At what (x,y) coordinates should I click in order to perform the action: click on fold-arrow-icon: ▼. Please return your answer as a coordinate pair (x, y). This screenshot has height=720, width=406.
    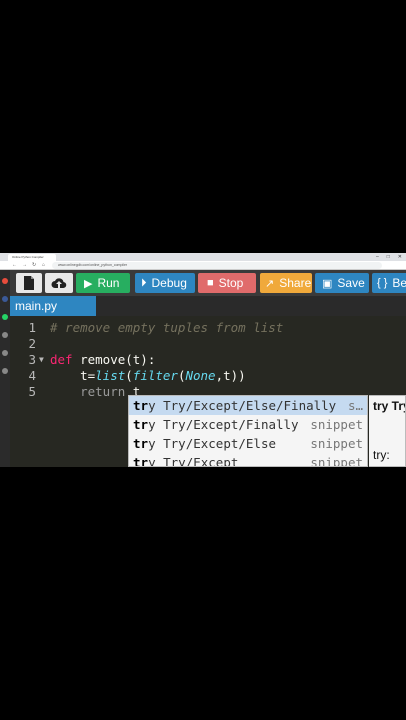
    Looking at the image, I should click on (43, 360).